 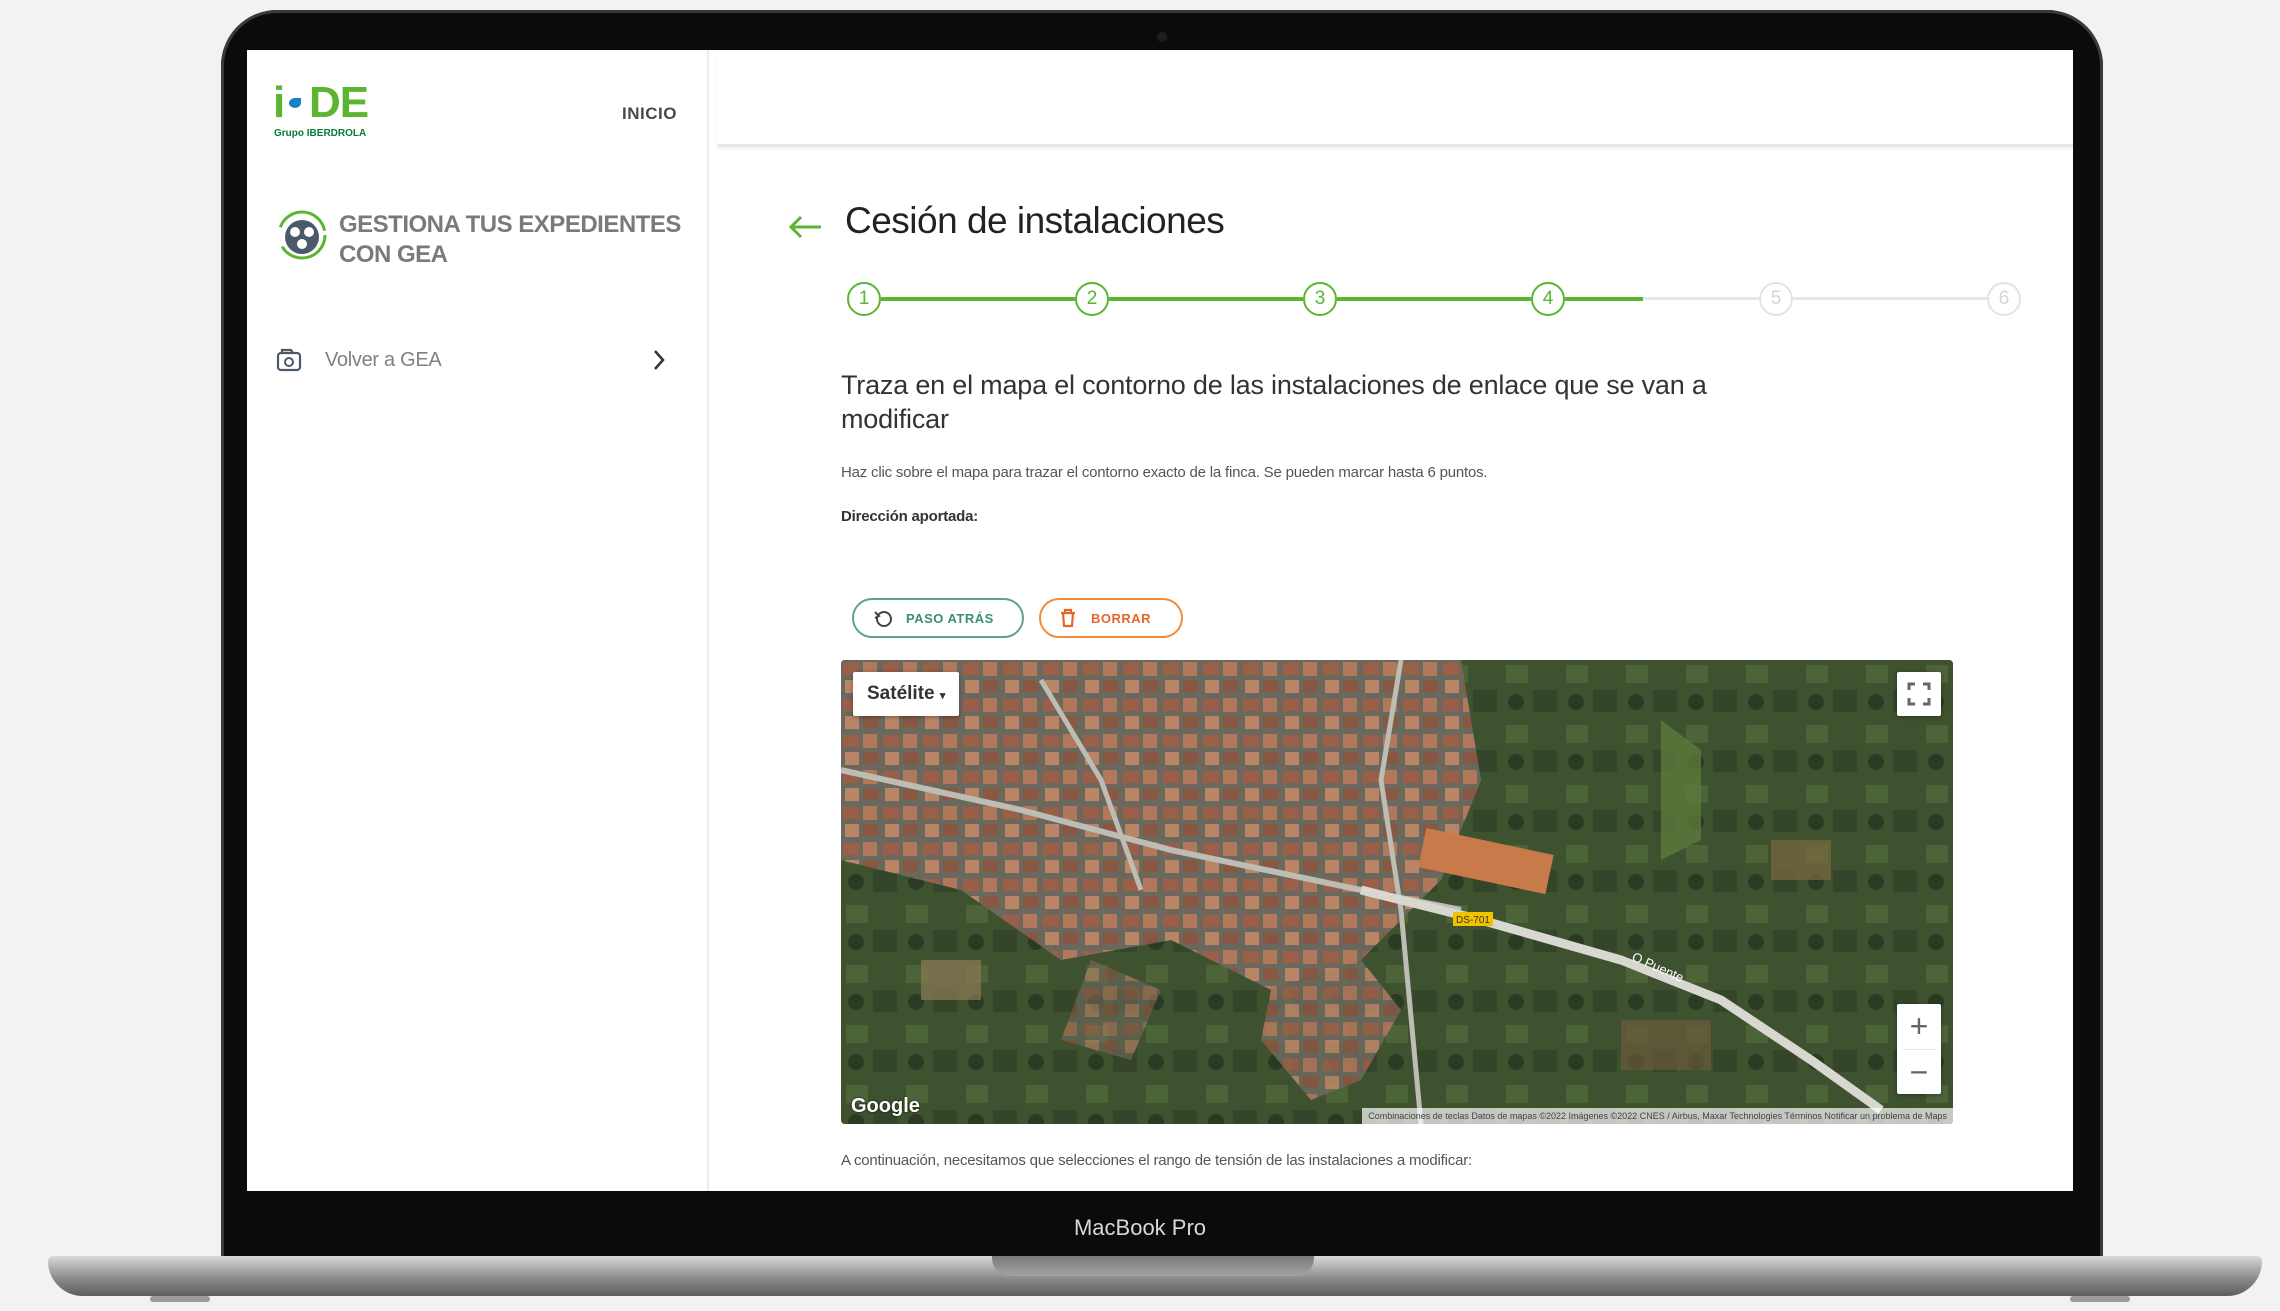 I want to click on trash-icon, so click(x=1068, y=618).